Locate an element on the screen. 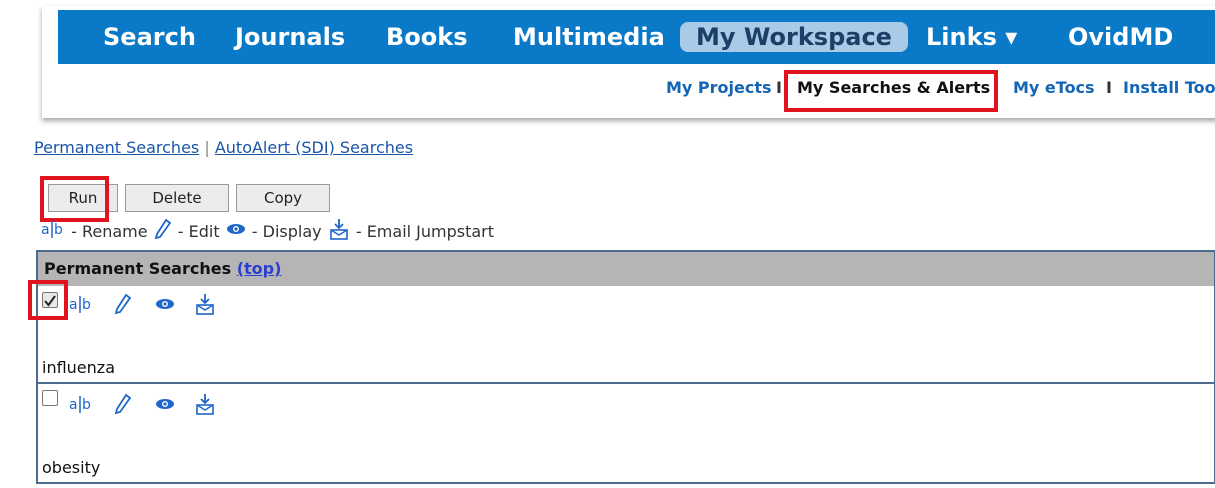 The height and width of the screenshot is (488, 1215). subnav-my-etocs: My eTocs is located at coordinates (1054, 88).